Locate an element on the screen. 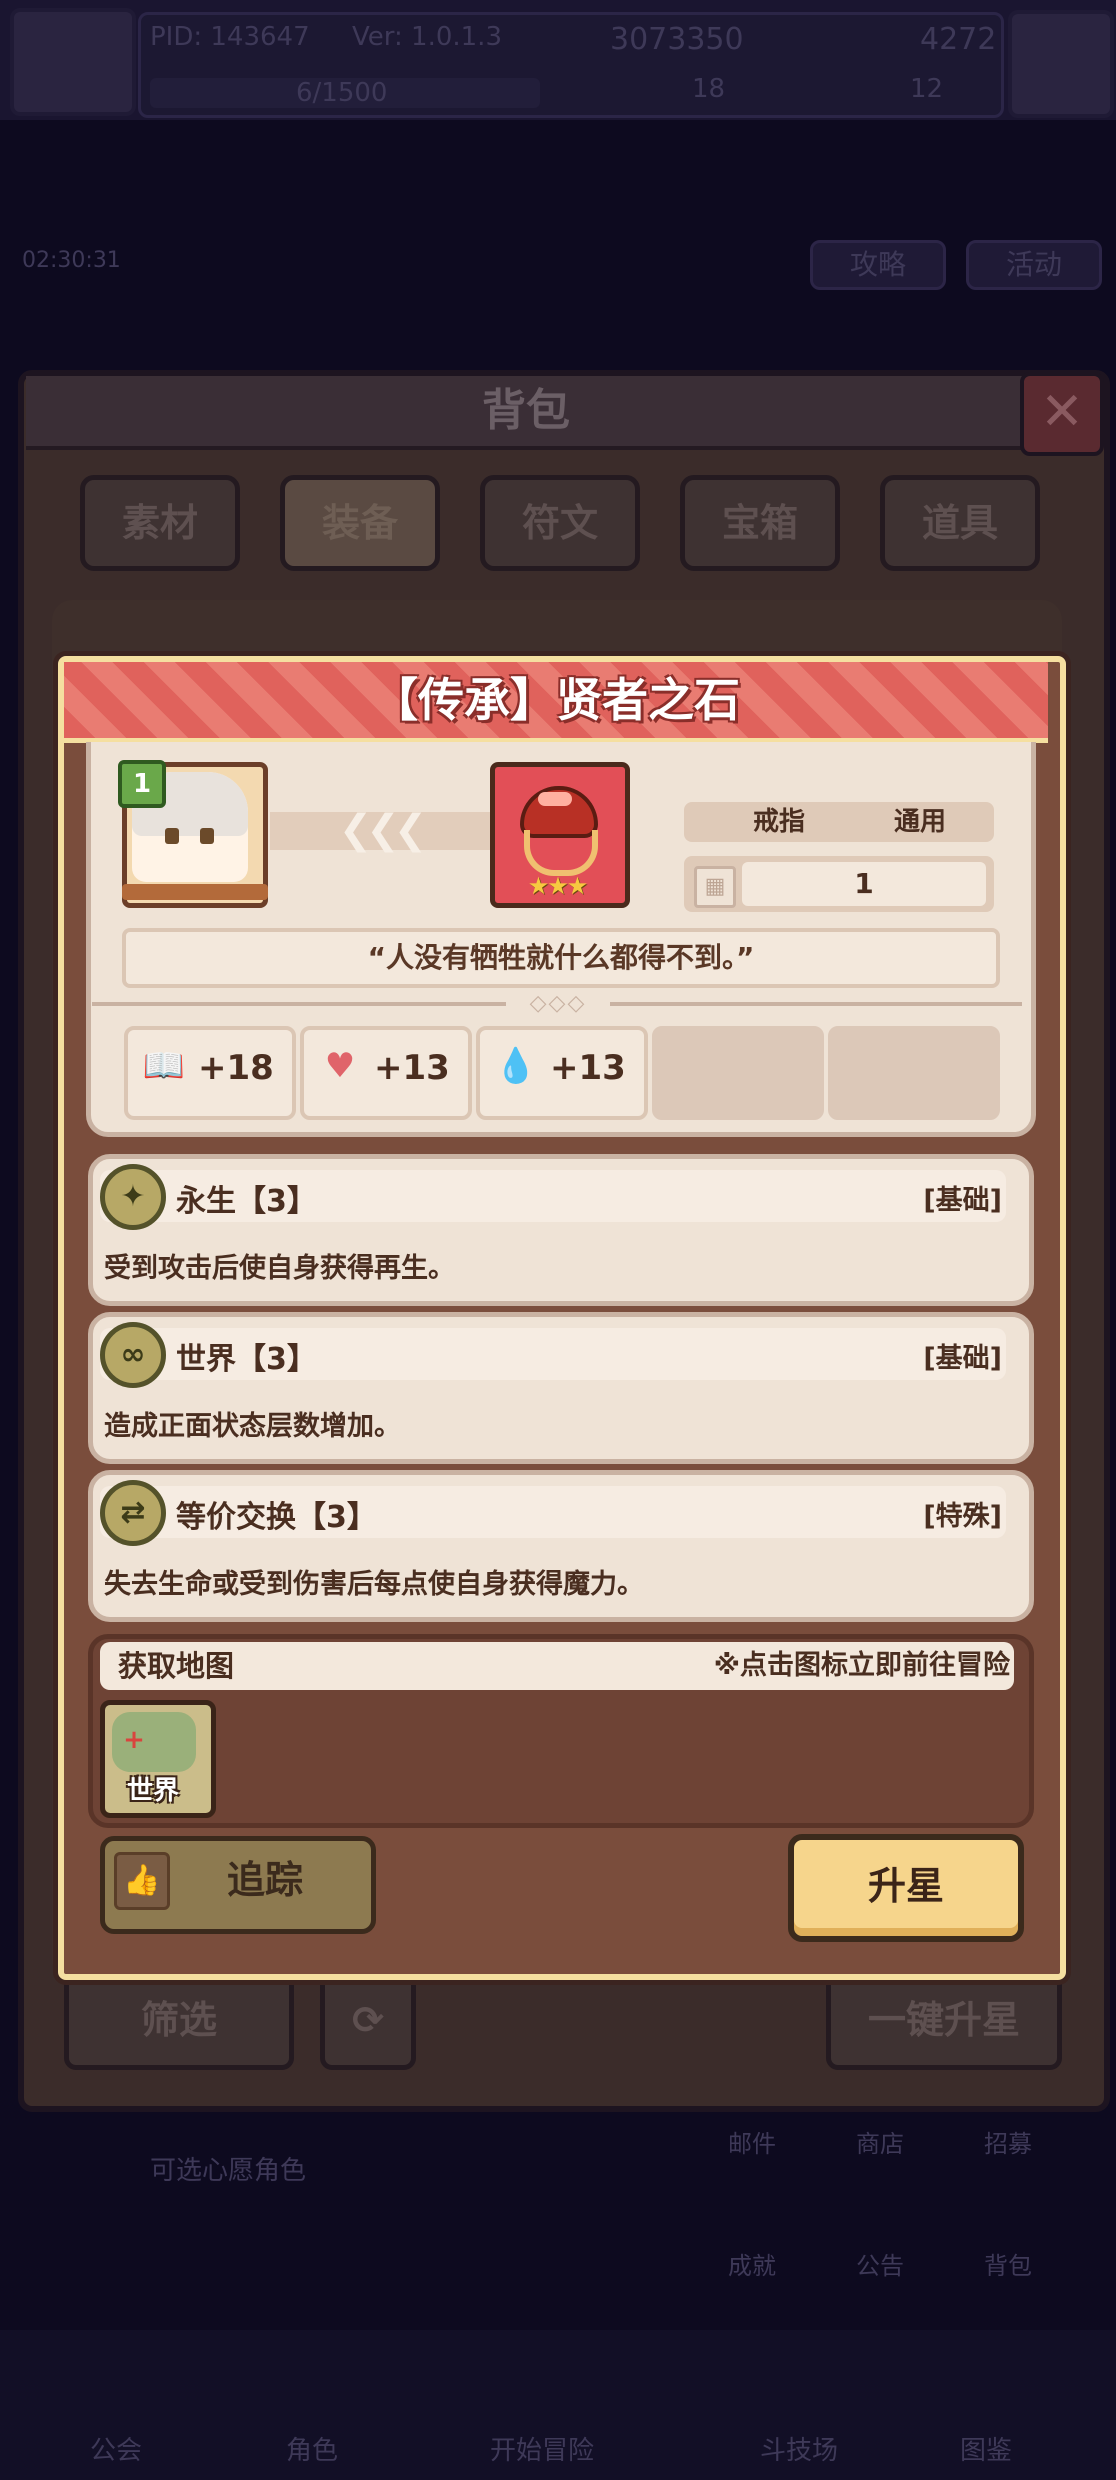  nav-start-adventure: 开始冒险 is located at coordinates (542, 2448).